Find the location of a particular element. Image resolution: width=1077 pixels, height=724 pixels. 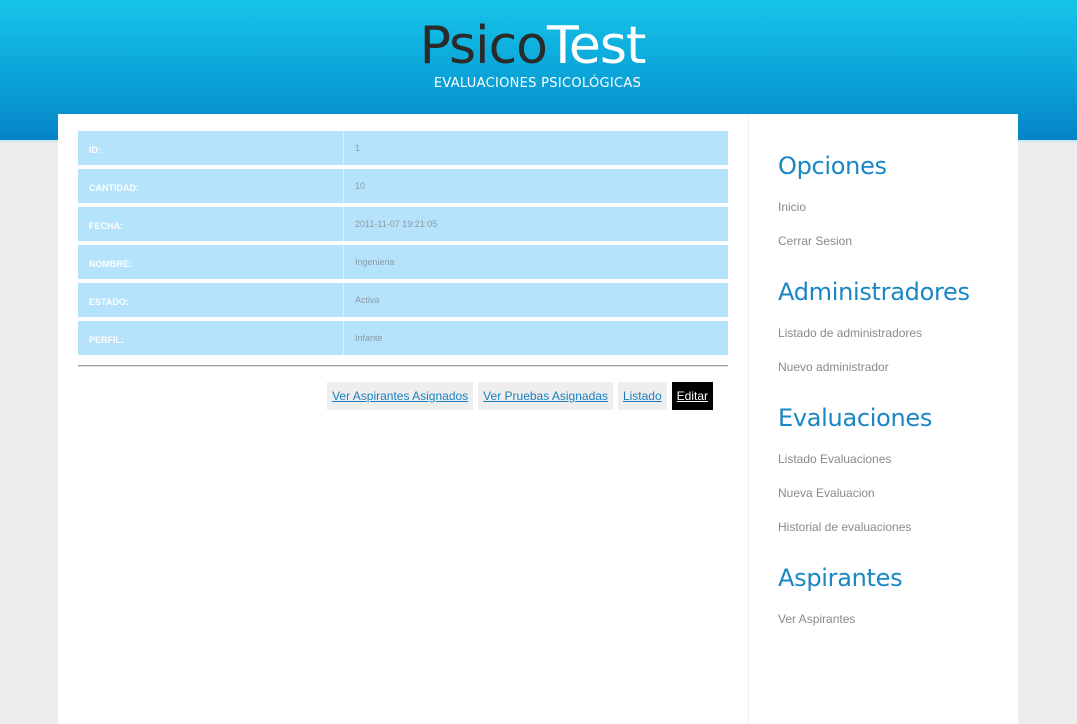

row-label-perfil: PERFIL: is located at coordinates (211, 338).